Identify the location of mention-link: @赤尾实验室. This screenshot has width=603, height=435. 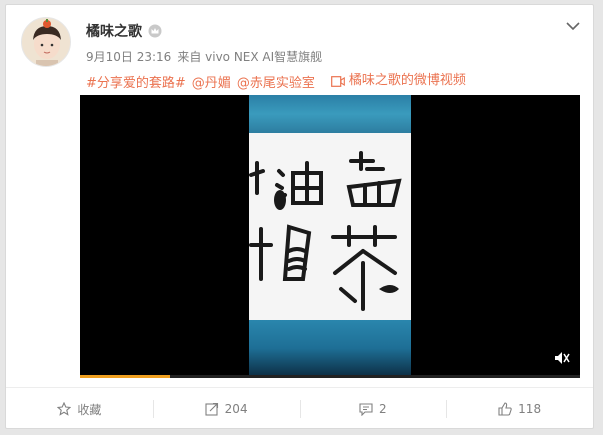
(276, 83).